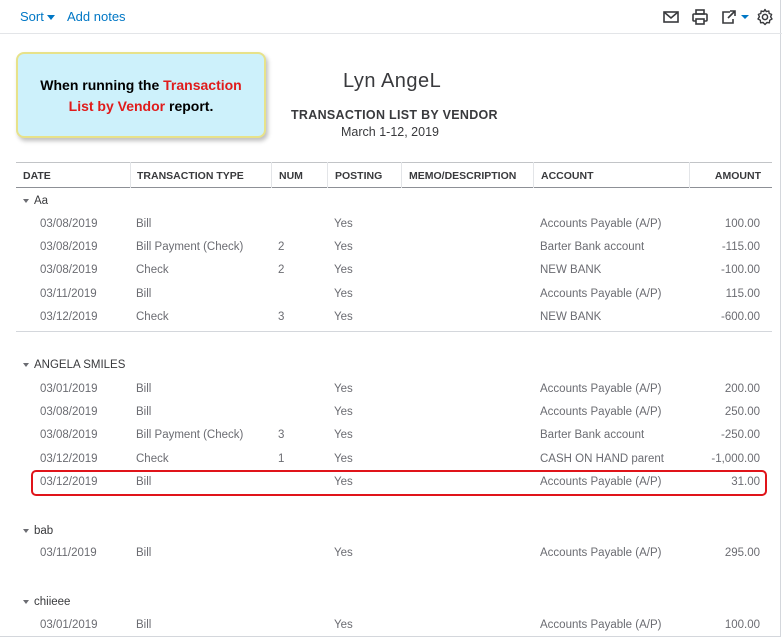 The image size is (782, 638). I want to click on callout-highlight-text: Transaction, so click(202, 85).